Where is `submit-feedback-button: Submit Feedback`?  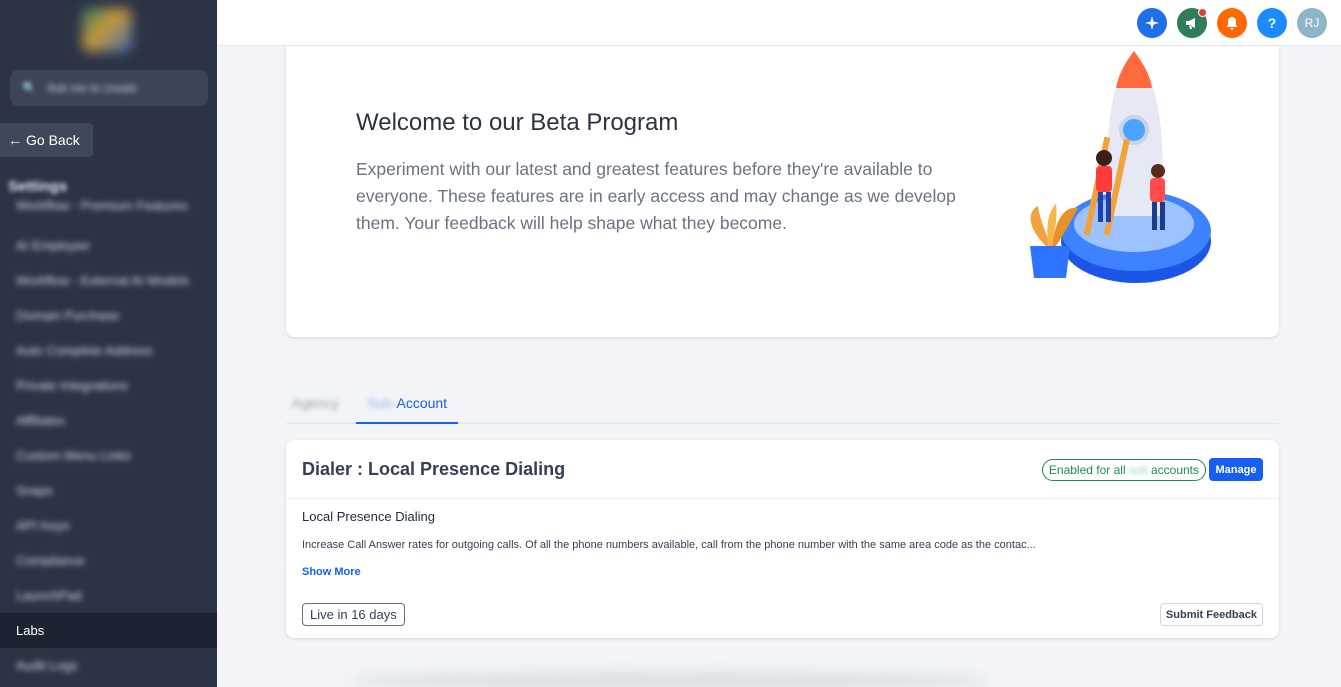 submit-feedback-button: Submit Feedback is located at coordinates (1211, 614).